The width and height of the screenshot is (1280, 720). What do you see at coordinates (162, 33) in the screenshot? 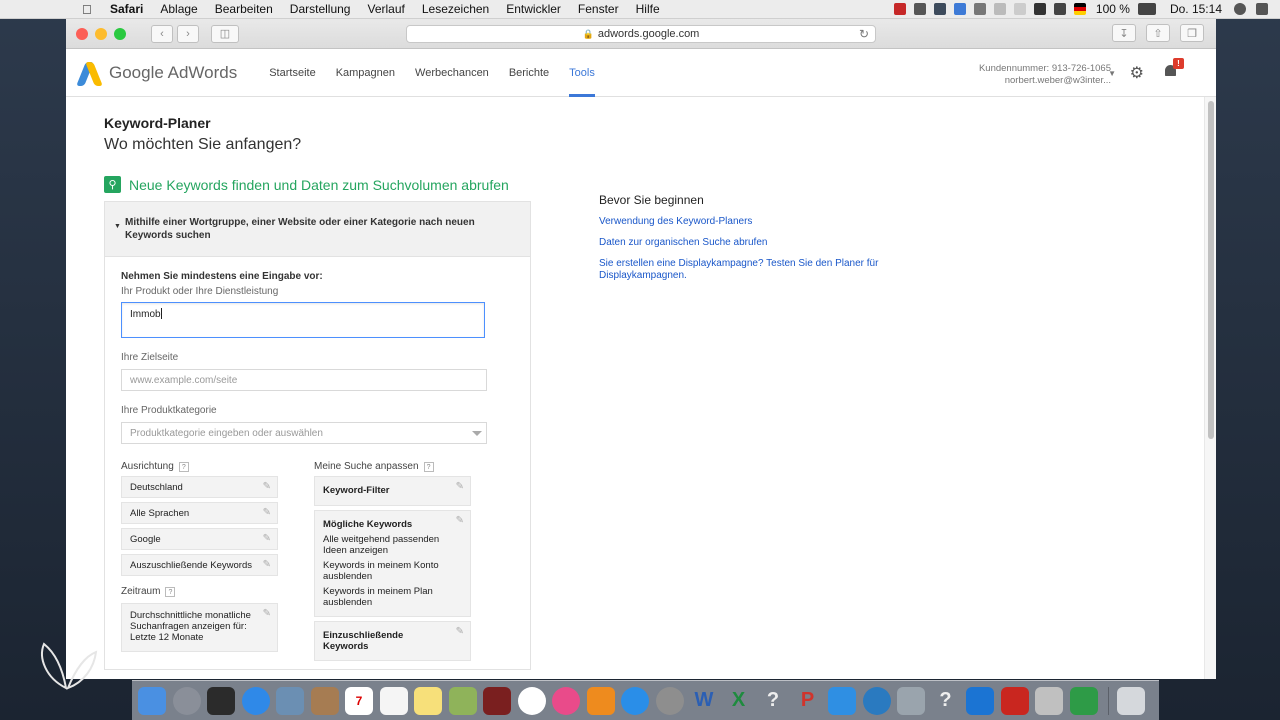
I see `back-button: ‹` at bounding box center [162, 33].